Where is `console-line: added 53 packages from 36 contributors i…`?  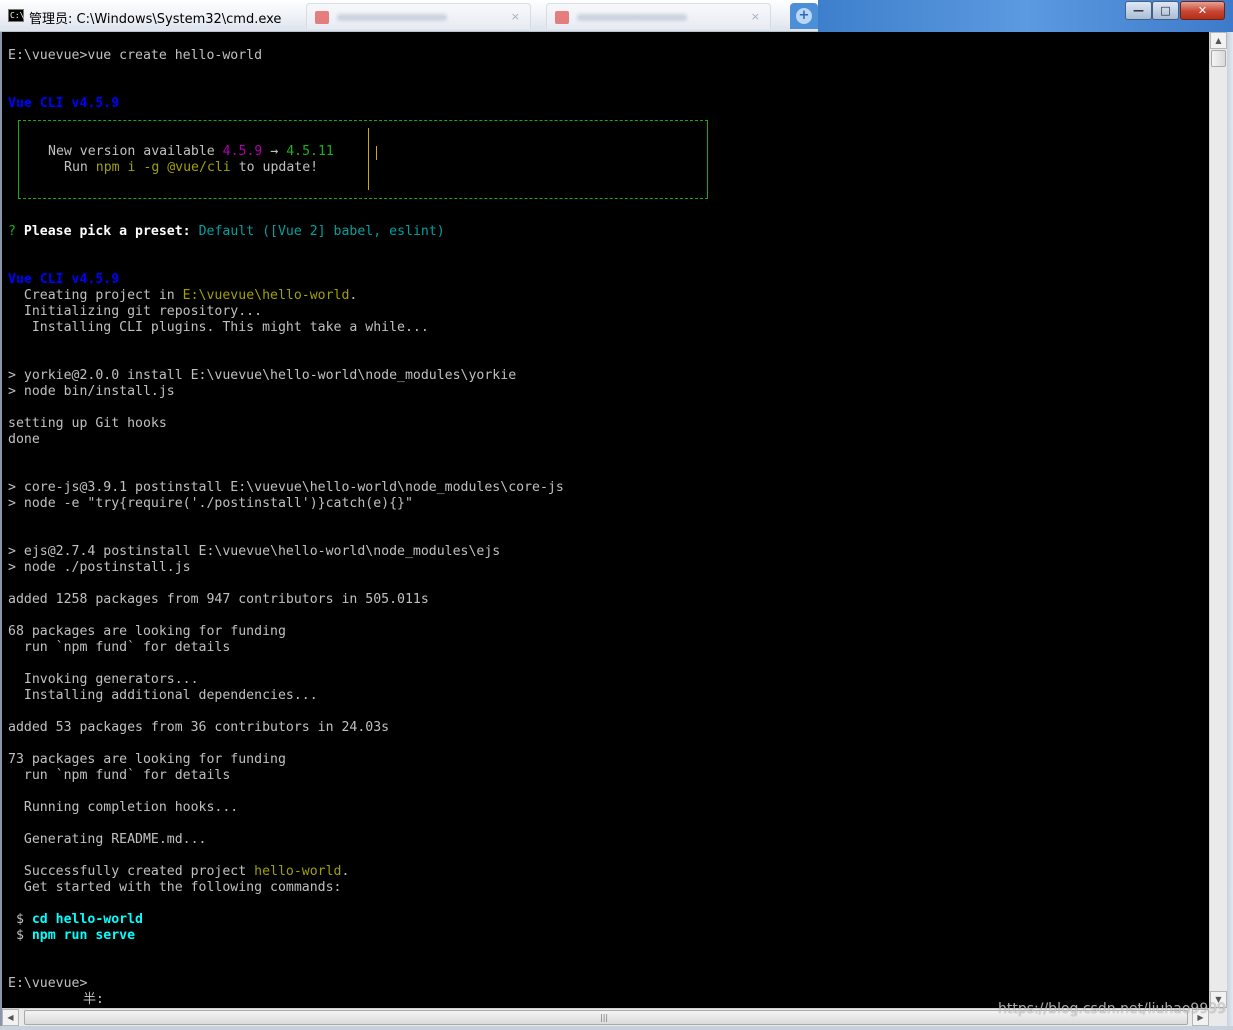
console-line: added 53 packages from 36 contributors i… is located at coordinates (199, 727).